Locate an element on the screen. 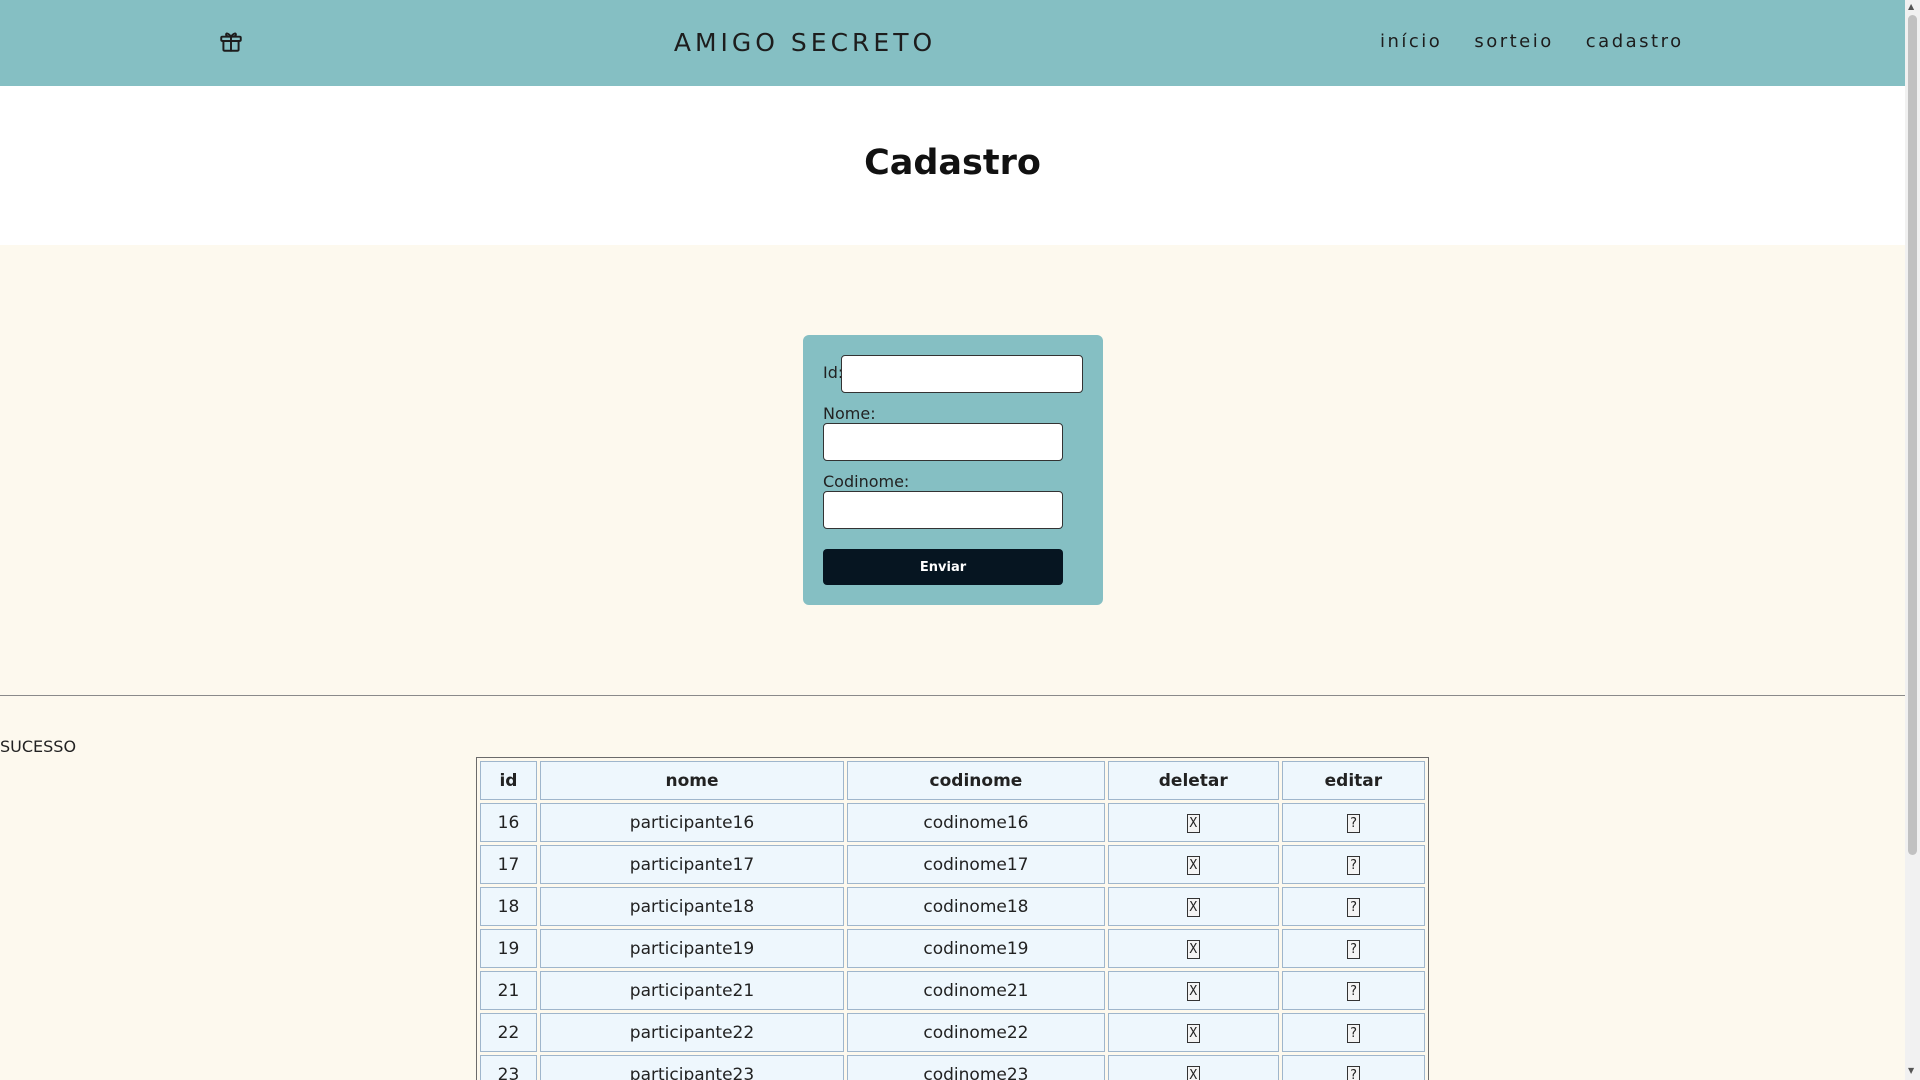 The height and width of the screenshot is (1080, 1920). table-row: 17 participante17 codinome17 X ? is located at coordinates (952, 864).